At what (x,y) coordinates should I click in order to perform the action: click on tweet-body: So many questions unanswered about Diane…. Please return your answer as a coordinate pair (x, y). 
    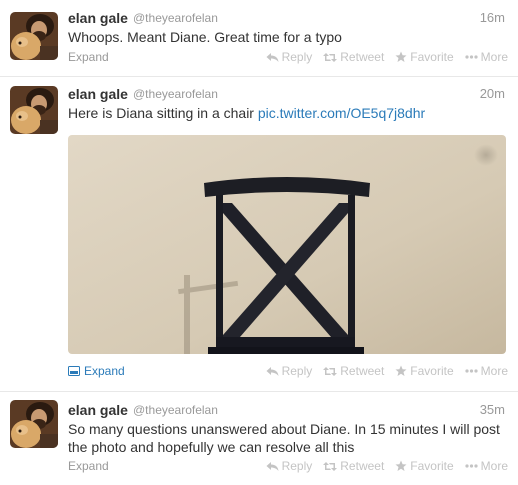
    Looking at the image, I should click on (284, 438).